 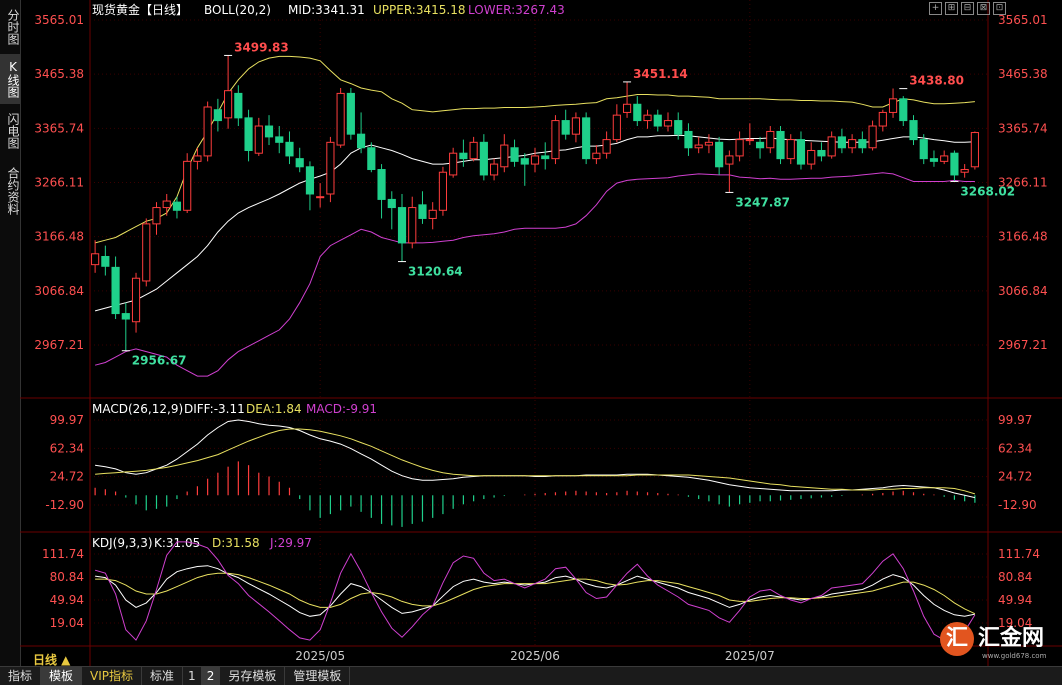 What do you see at coordinates (535, 656) in the screenshot?
I see `x-tick-label: 2025/06` at bounding box center [535, 656].